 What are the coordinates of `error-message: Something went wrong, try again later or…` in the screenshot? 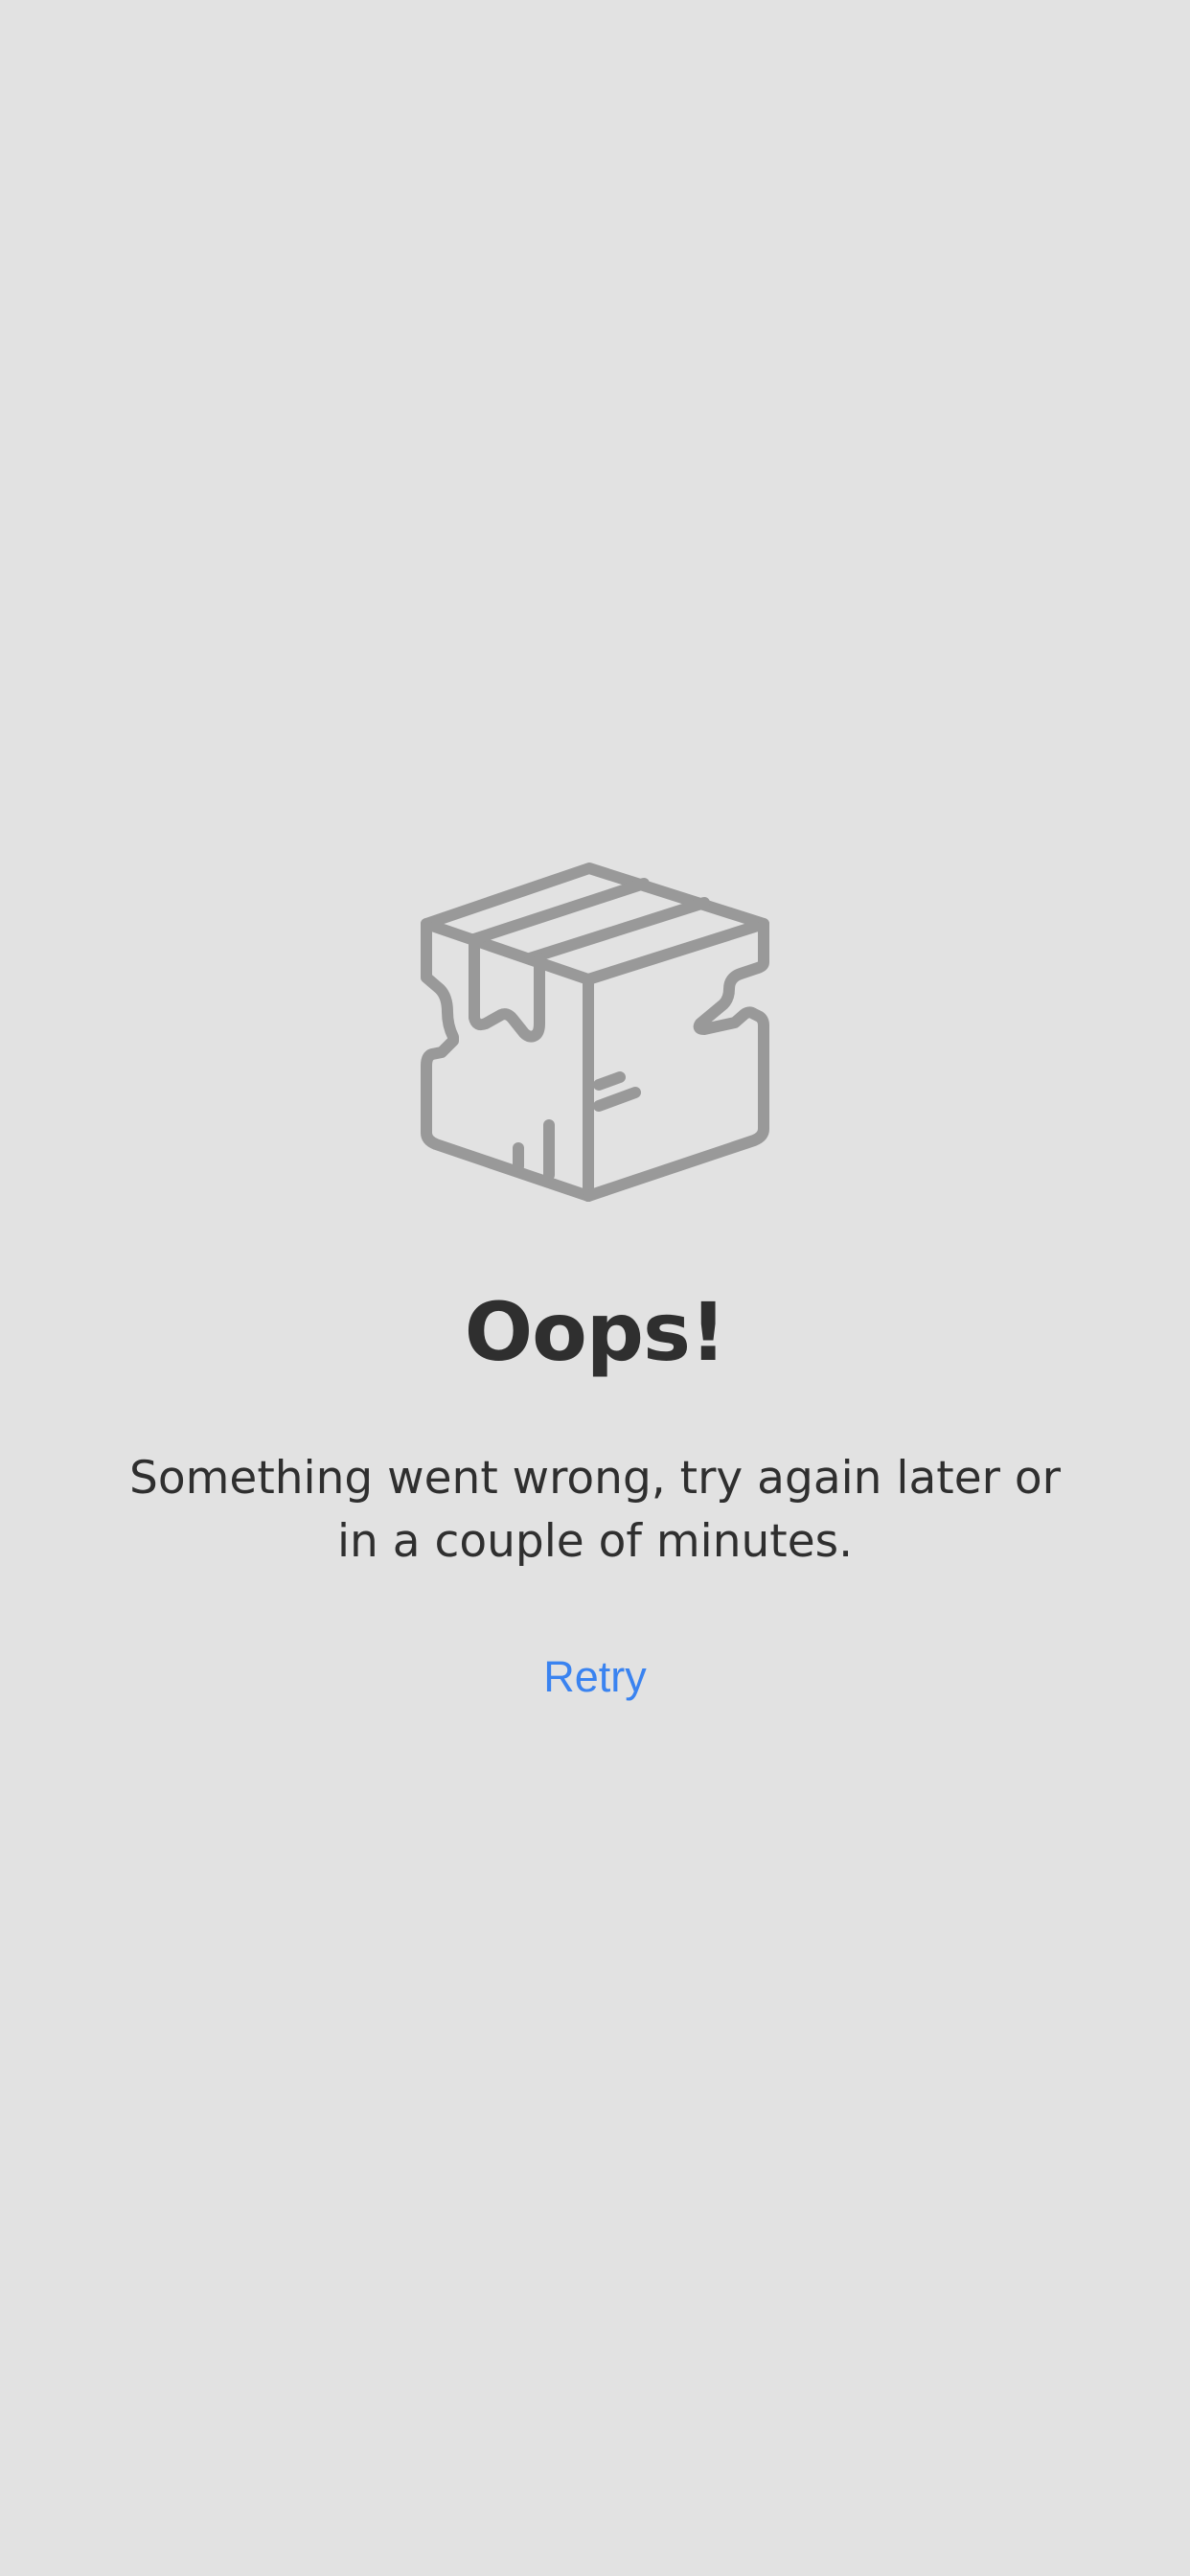 It's located at (595, 1510).